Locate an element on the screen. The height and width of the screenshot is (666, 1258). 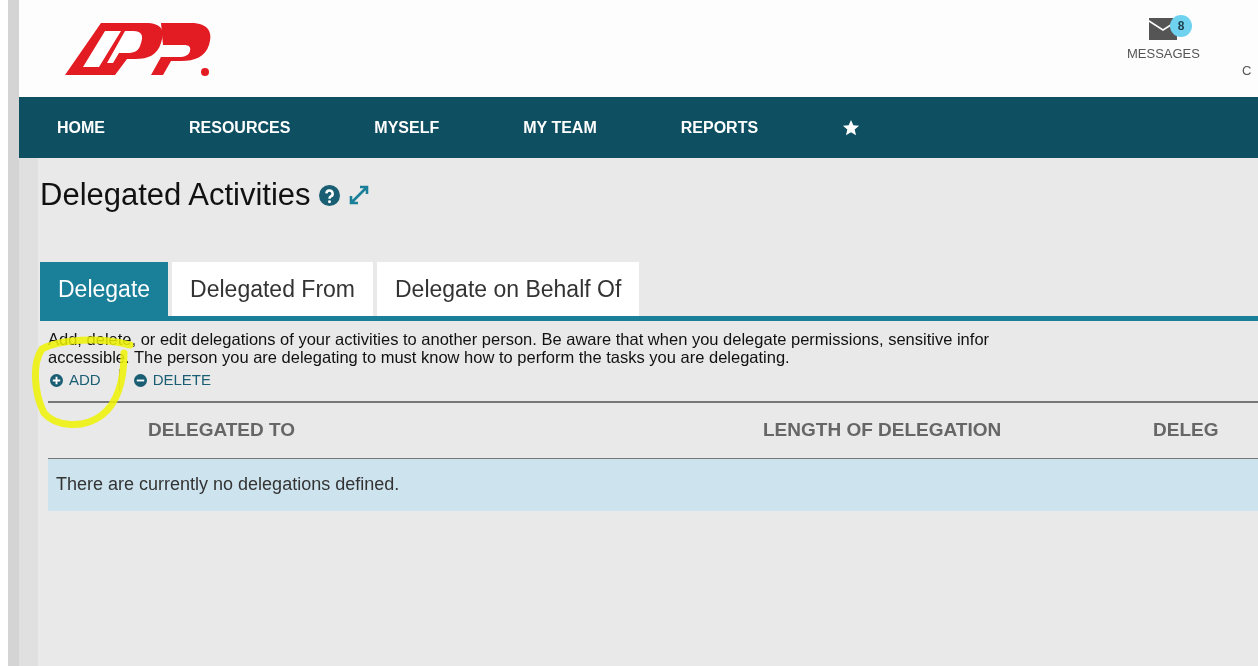
column-header: DELEGATED TO is located at coordinates (222, 429).